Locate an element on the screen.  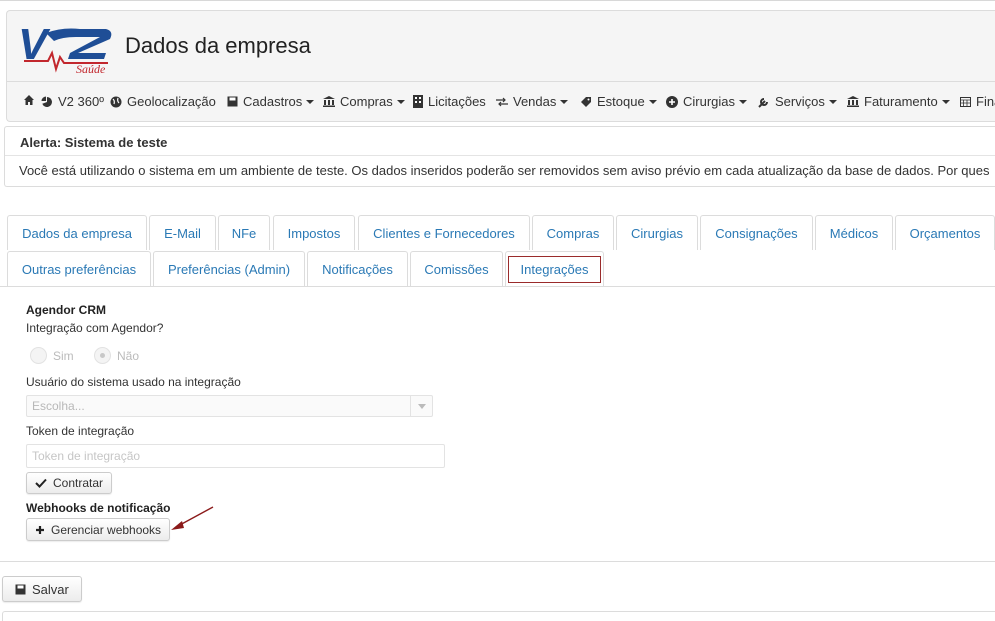
radio-sim: Sim is located at coordinates (52, 355).